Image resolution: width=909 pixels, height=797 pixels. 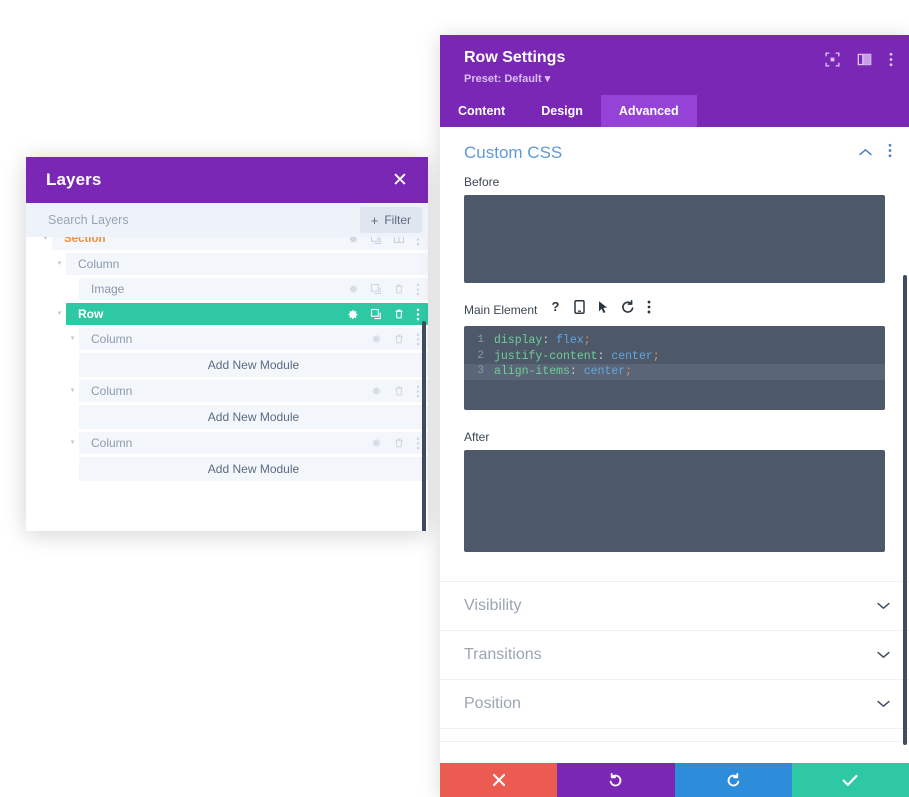 I want to click on custom-css-header-icons, so click(x=875, y=153).